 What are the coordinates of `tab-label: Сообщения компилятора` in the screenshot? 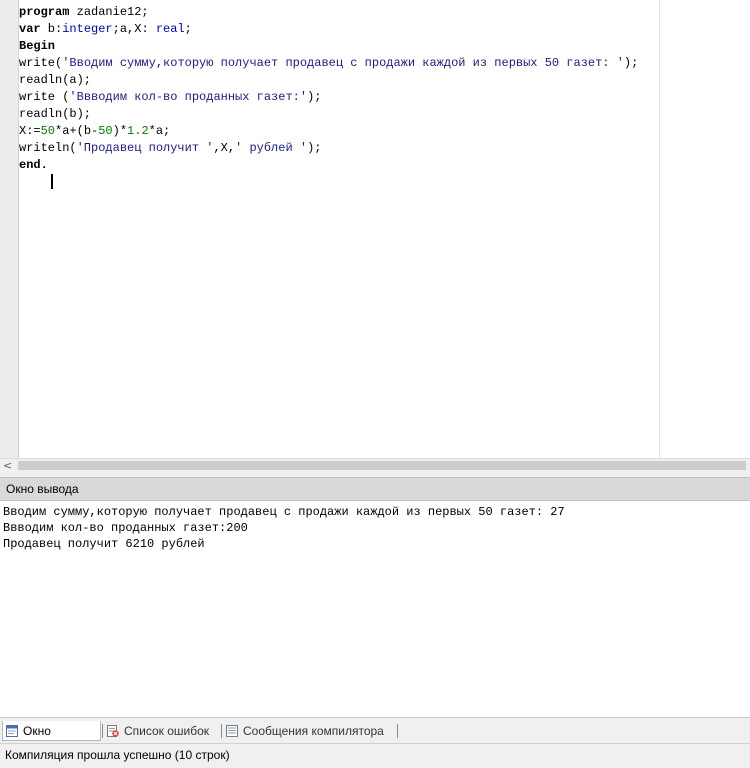 It's located at (313, 731).